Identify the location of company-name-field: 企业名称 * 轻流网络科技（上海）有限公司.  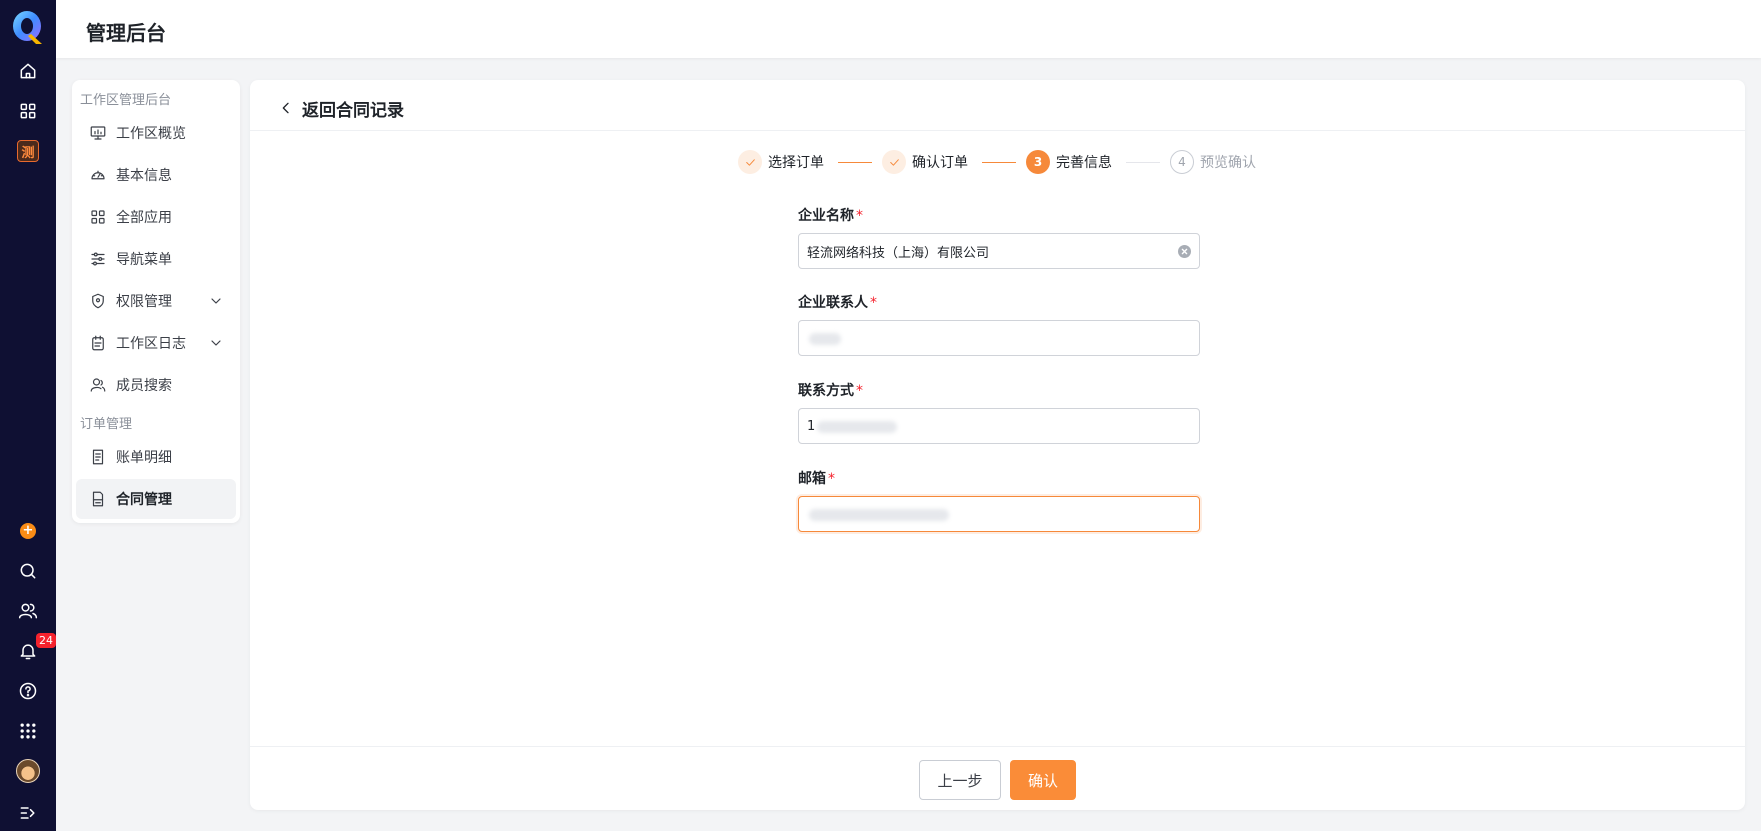
(999, 237).